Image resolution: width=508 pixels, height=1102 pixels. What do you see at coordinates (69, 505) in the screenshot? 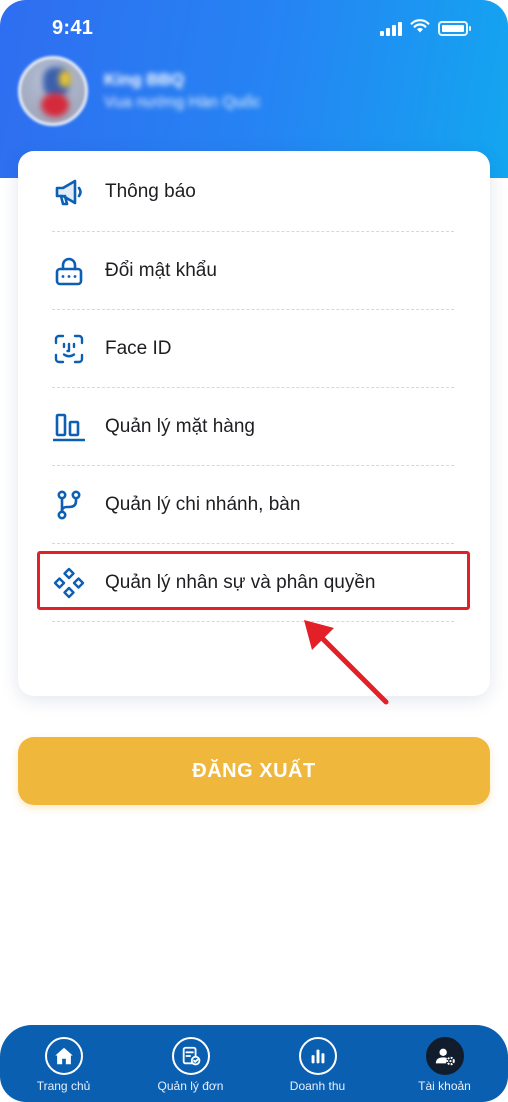
I see `branch-icon` at bounding box center [69, 505].